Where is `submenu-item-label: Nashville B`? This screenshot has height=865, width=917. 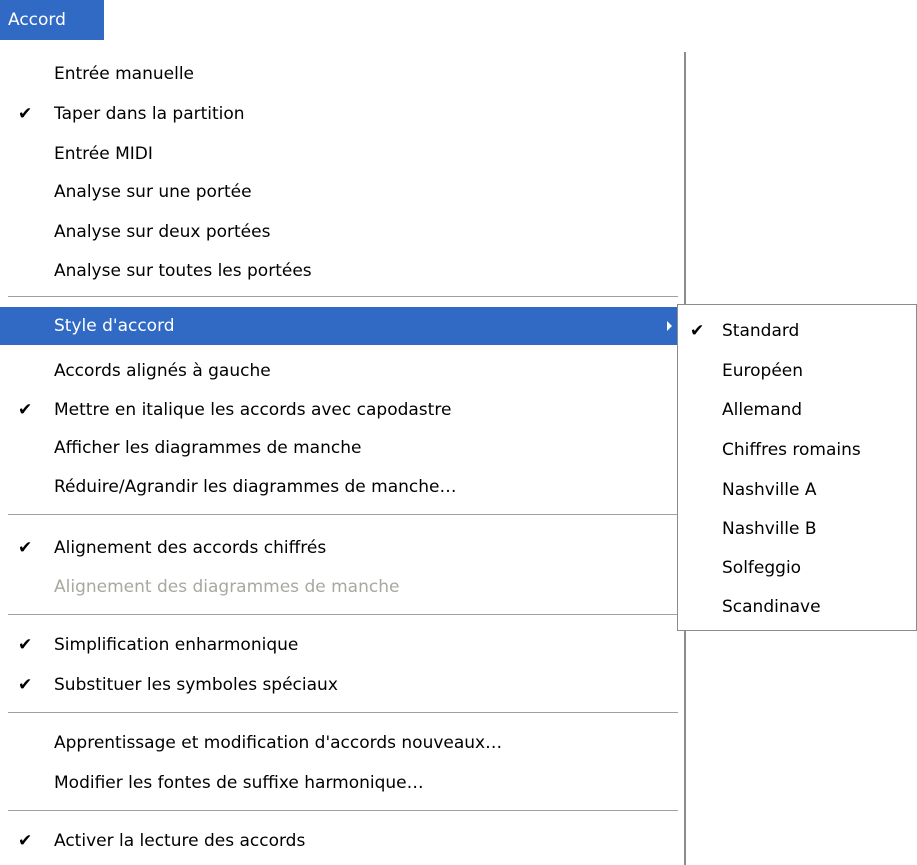 submenu-item-label: Nashville B is located at coordinates (769, 529).